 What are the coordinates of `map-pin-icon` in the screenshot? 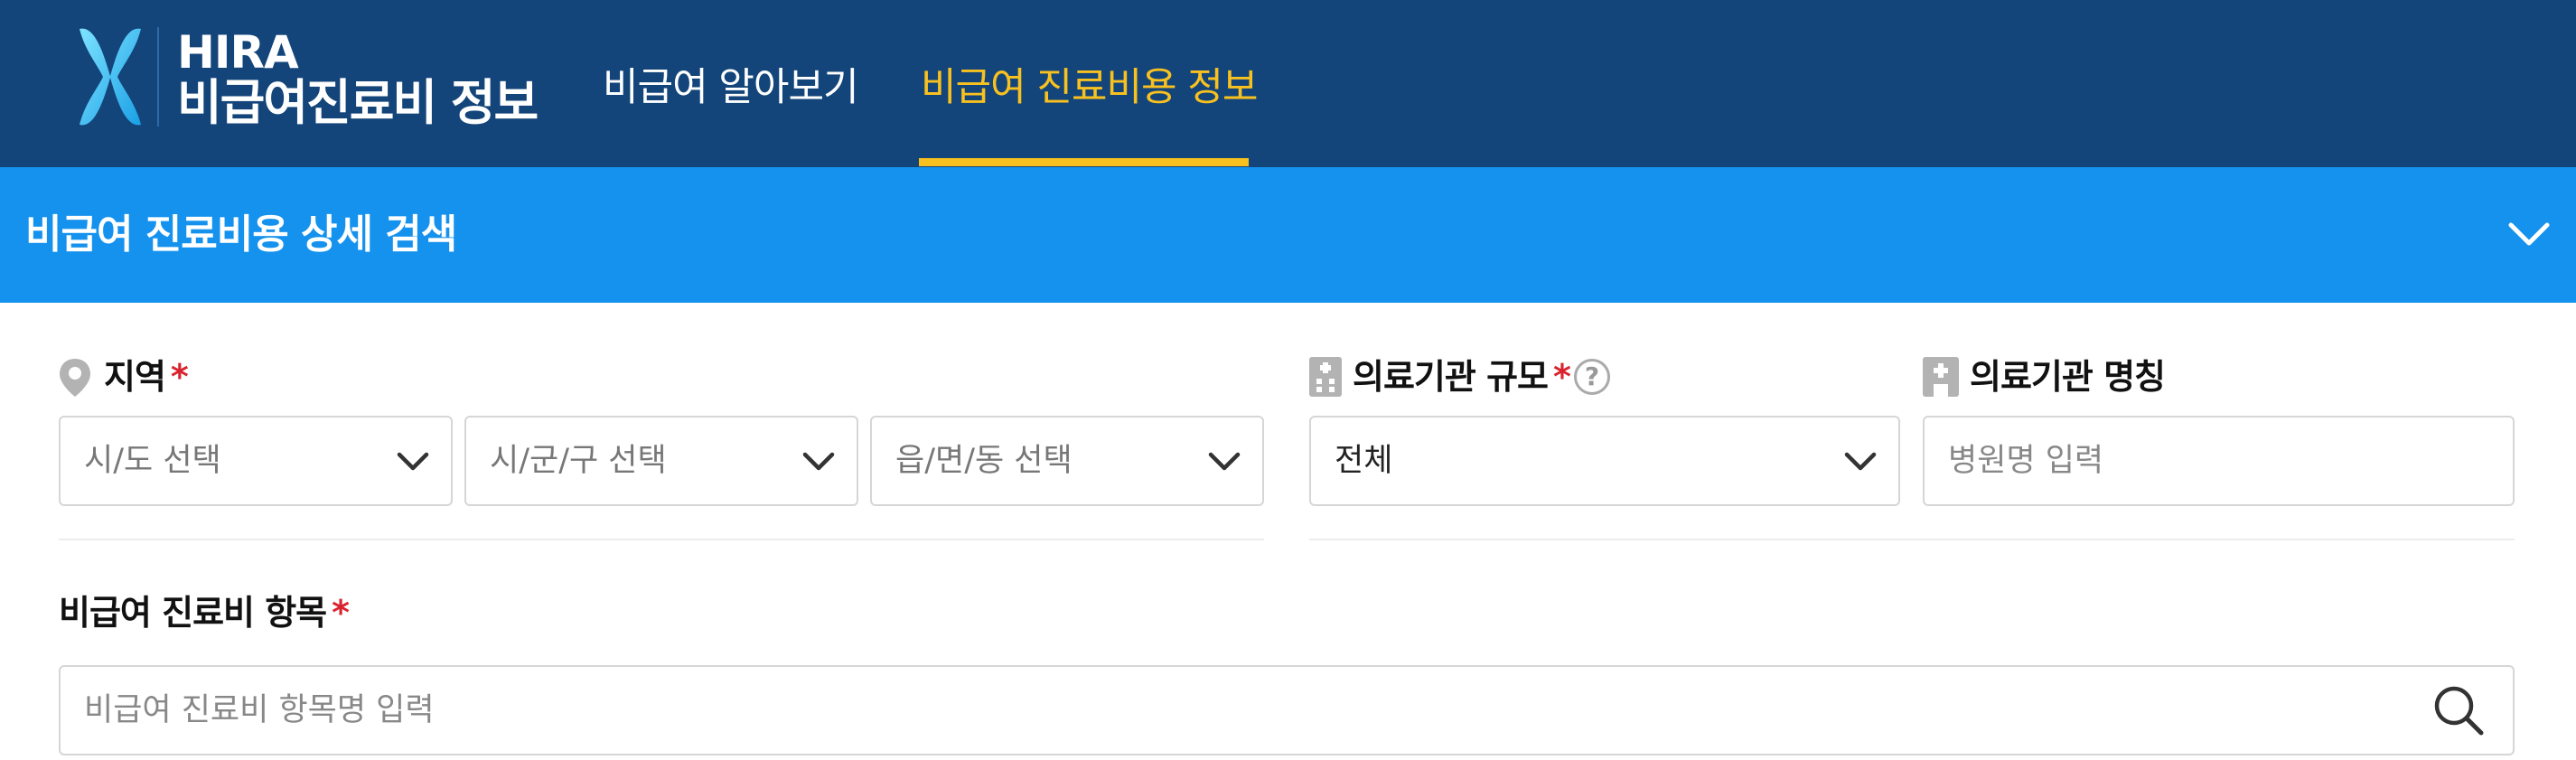 It's located at (75, 378).